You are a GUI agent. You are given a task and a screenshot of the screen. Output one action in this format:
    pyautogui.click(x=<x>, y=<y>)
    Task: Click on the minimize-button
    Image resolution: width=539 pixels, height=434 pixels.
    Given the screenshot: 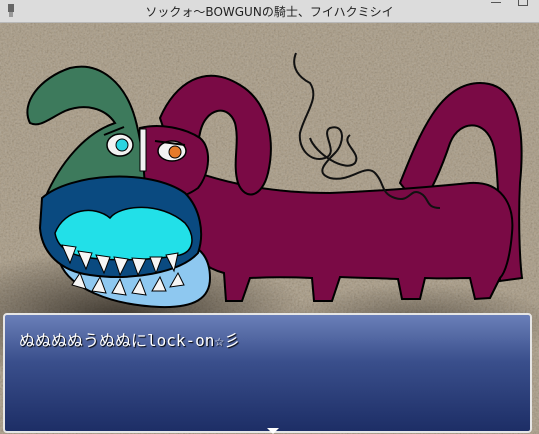 What is the action you would take?
    pyautogui.click(x=496, y=4)
    